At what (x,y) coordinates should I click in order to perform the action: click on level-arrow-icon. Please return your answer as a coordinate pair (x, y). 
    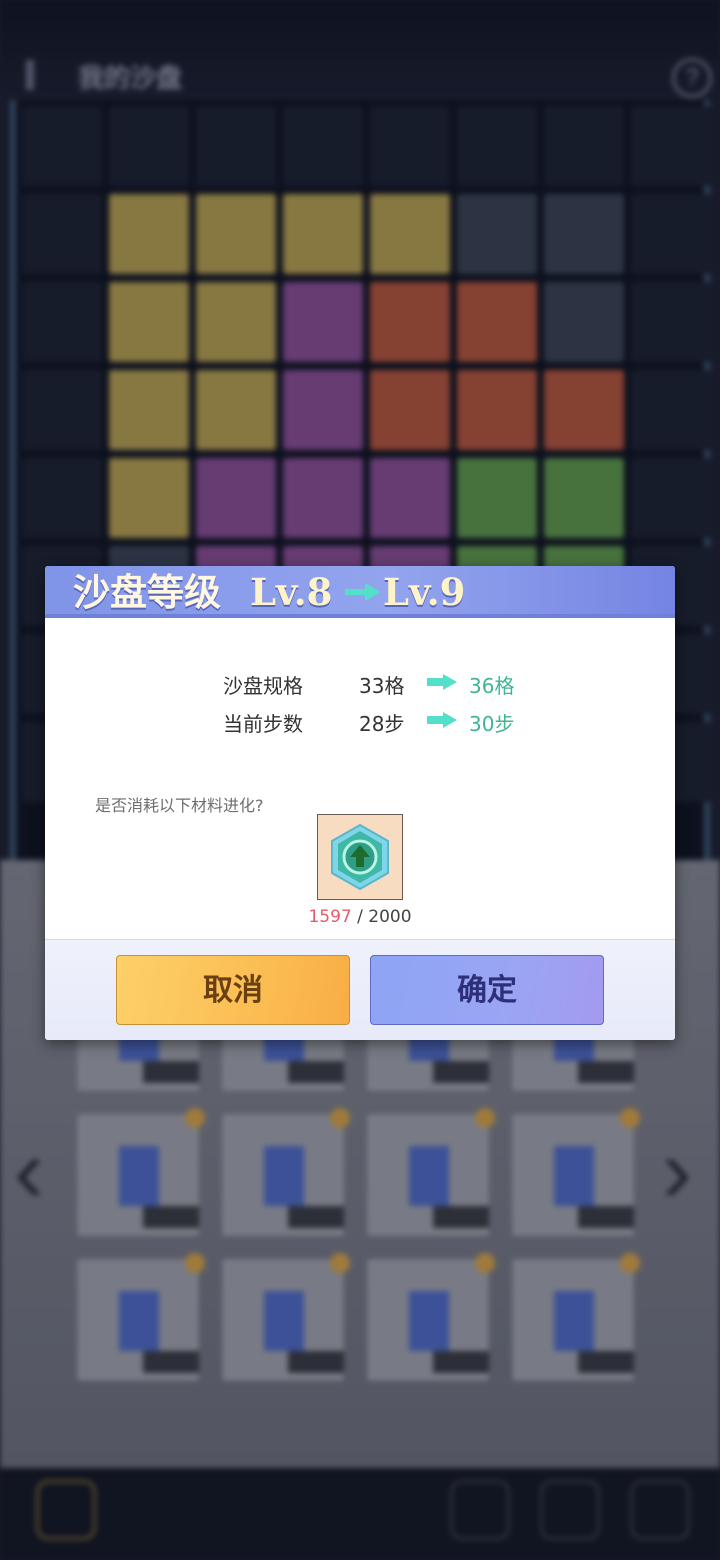
    Looking at the image, I should click on (363, 592).